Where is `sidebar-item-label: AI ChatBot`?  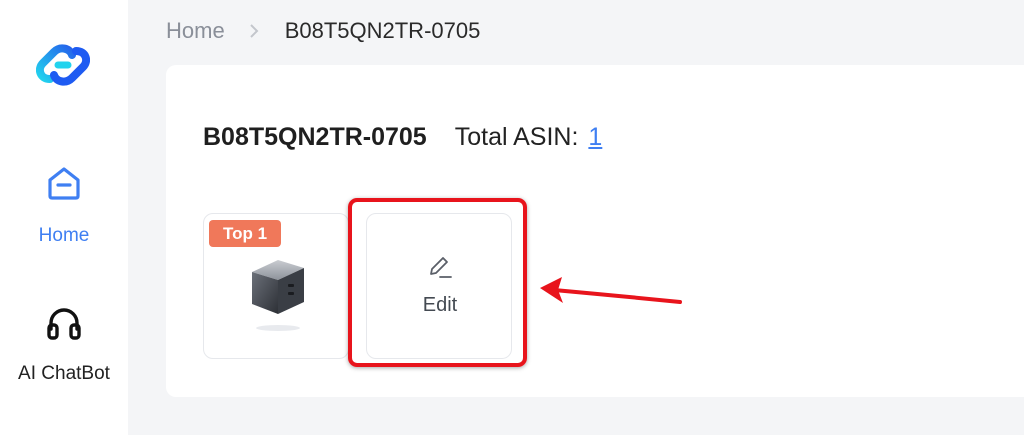
sidebar-item-label: AI ChatBot is located at coordinates (64, 373).